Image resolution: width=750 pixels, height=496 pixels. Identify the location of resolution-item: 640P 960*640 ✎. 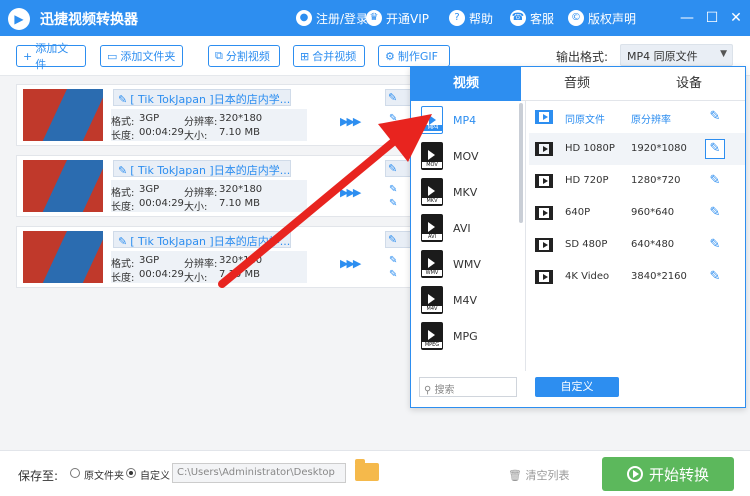
(637, 213).